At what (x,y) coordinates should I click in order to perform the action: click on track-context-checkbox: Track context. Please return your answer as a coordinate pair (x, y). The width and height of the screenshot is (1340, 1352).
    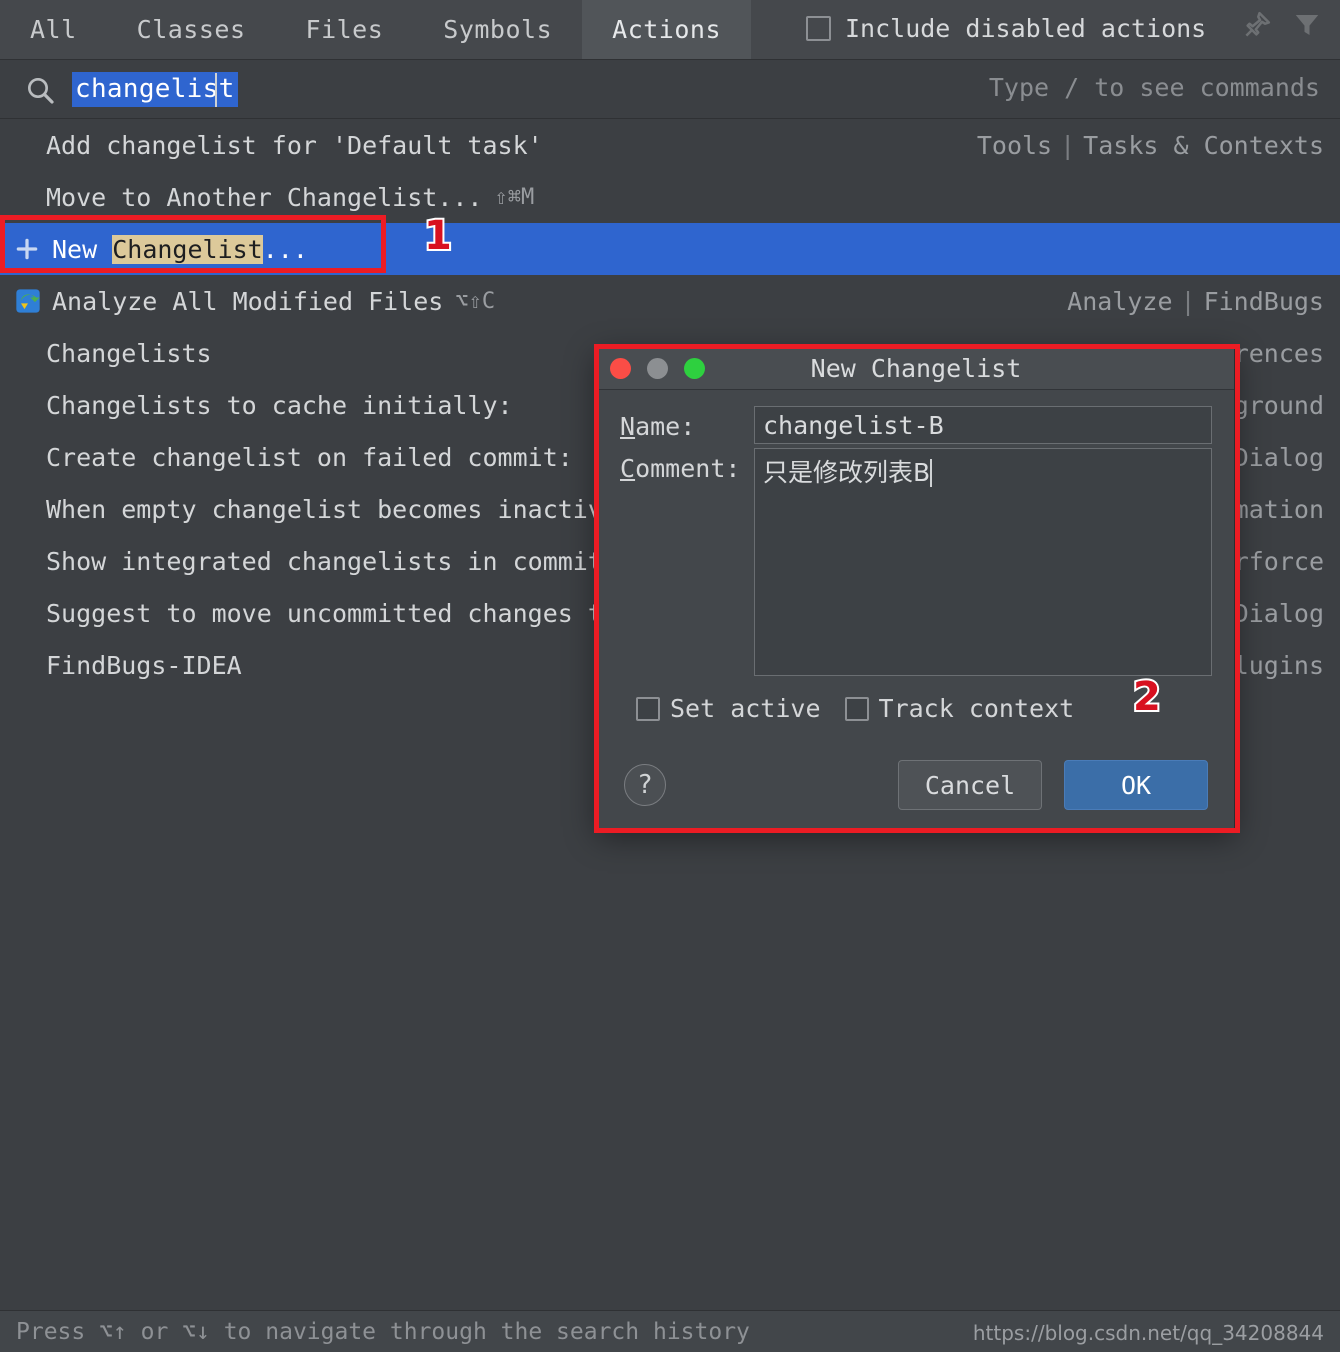
    Looking at the image, I should click on (959, 708).